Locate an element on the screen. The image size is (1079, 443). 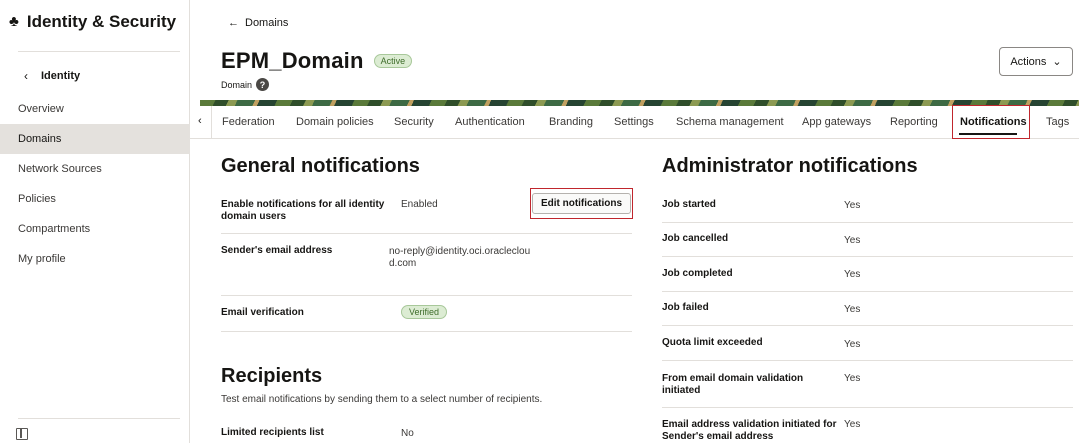
page-subtitle: Domain ? is located at coordinates (245, 84).